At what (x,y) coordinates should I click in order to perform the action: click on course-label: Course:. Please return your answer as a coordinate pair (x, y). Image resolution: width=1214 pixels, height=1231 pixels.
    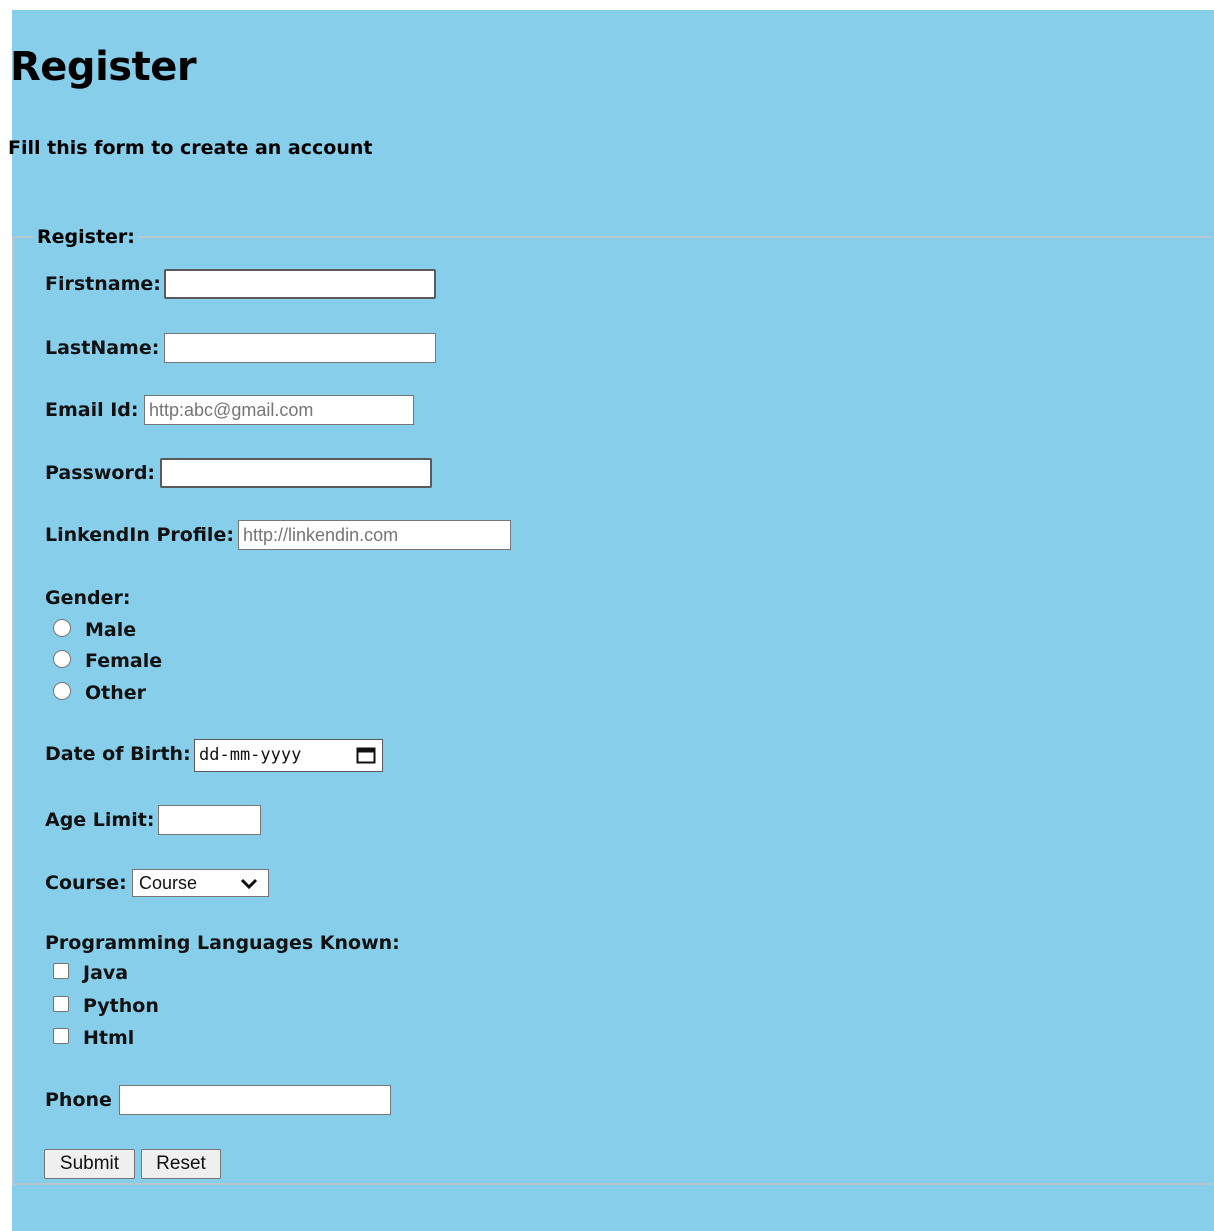
    Looking at the image, I should click on (86, 883).